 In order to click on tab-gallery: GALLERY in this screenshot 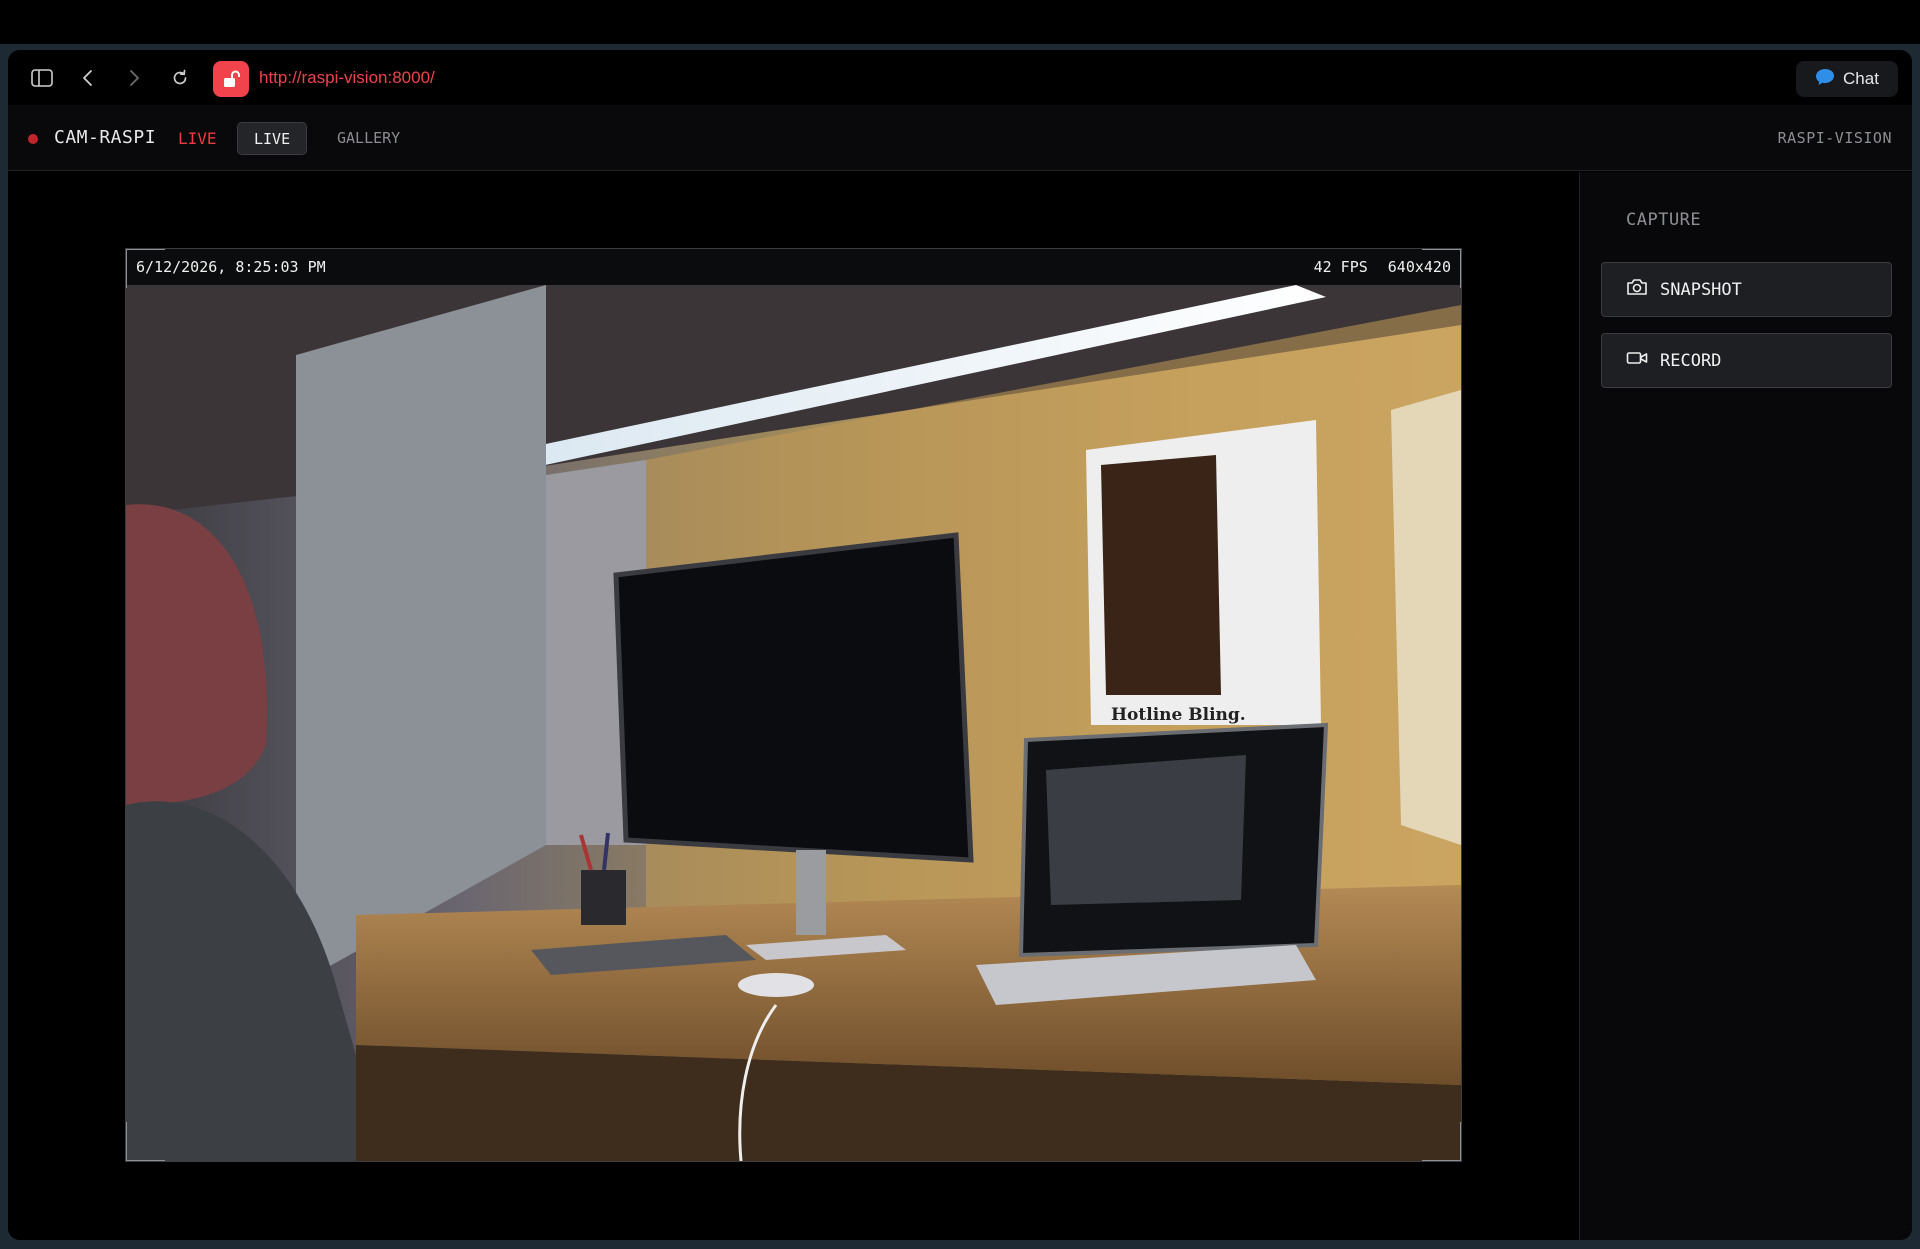, I will do `click(368, 138)`.